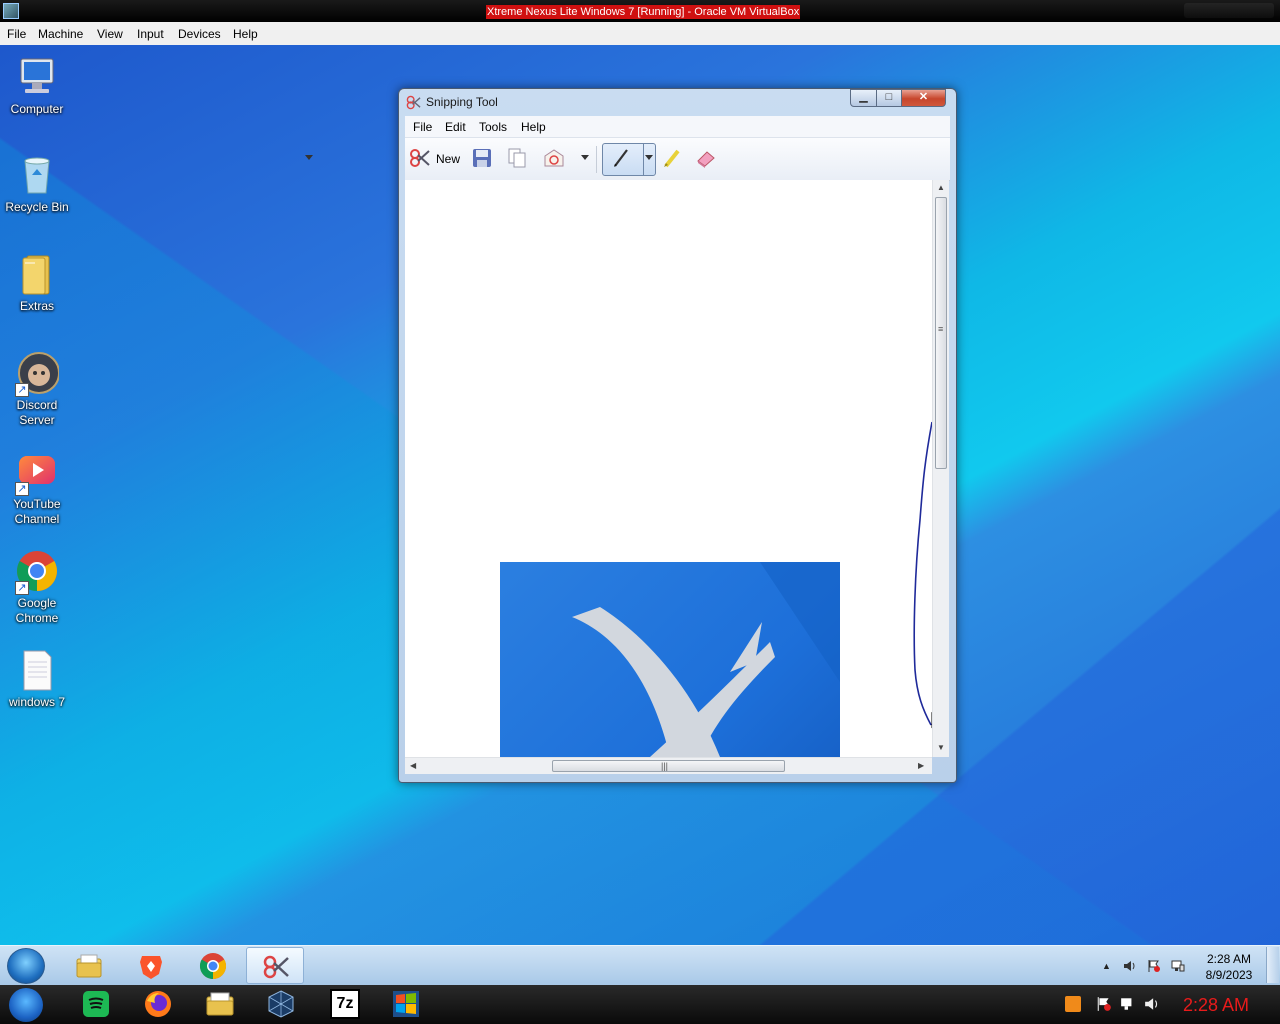 Image resolution: width=1280 pixels, height=1024 pixels. I want to click on host-menu-bar: File Machine View Input Devices Help, so click(640, 34).